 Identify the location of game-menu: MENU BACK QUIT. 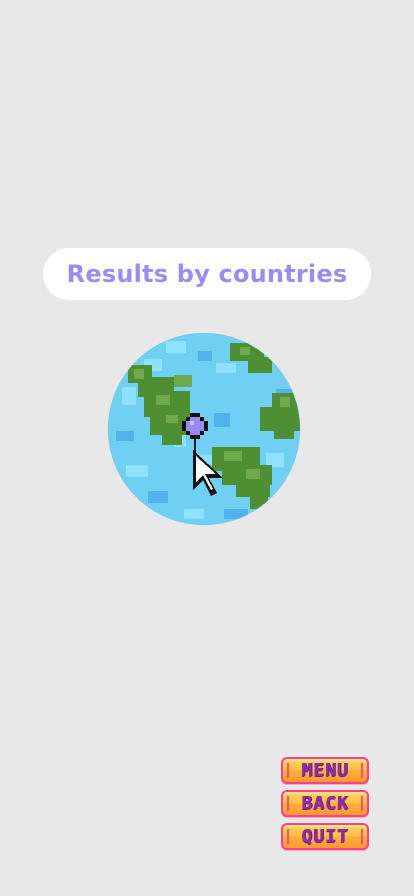
(326, 806).